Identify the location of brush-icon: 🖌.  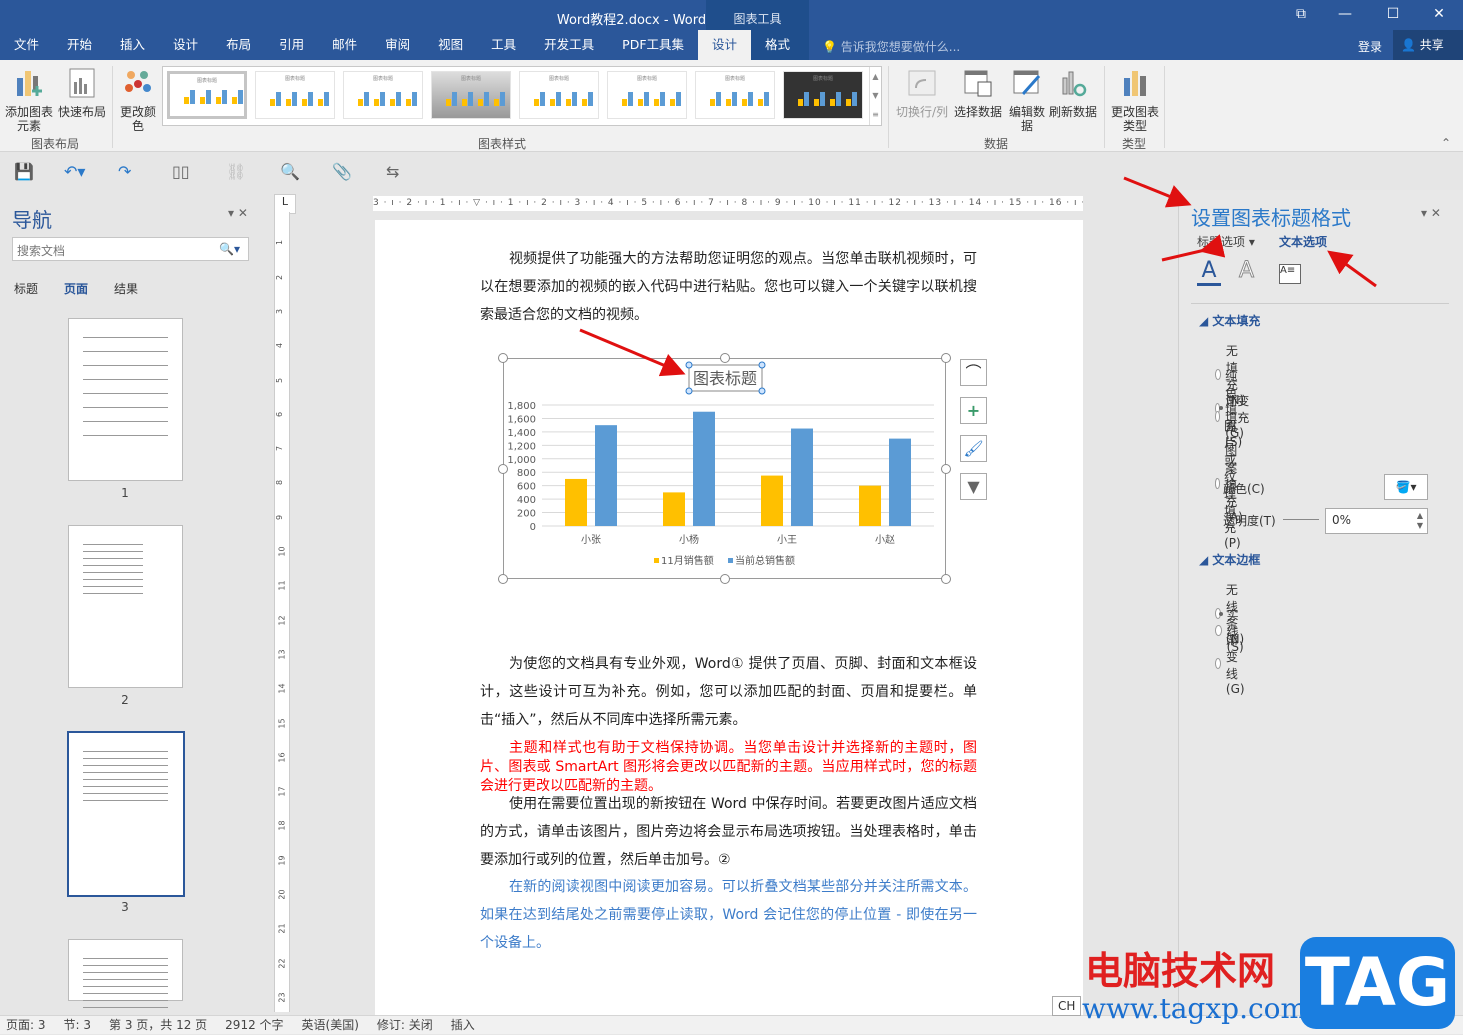
(973, 448).